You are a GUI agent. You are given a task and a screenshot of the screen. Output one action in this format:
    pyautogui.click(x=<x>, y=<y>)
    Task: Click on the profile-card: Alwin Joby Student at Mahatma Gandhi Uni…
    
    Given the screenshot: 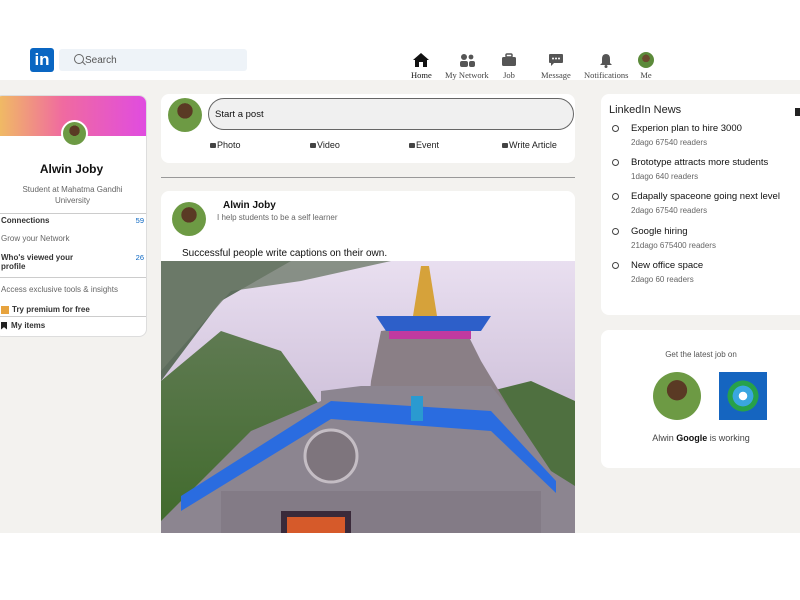 What is the action you would take?
    pyautogui.click(x=73, y=216)
    